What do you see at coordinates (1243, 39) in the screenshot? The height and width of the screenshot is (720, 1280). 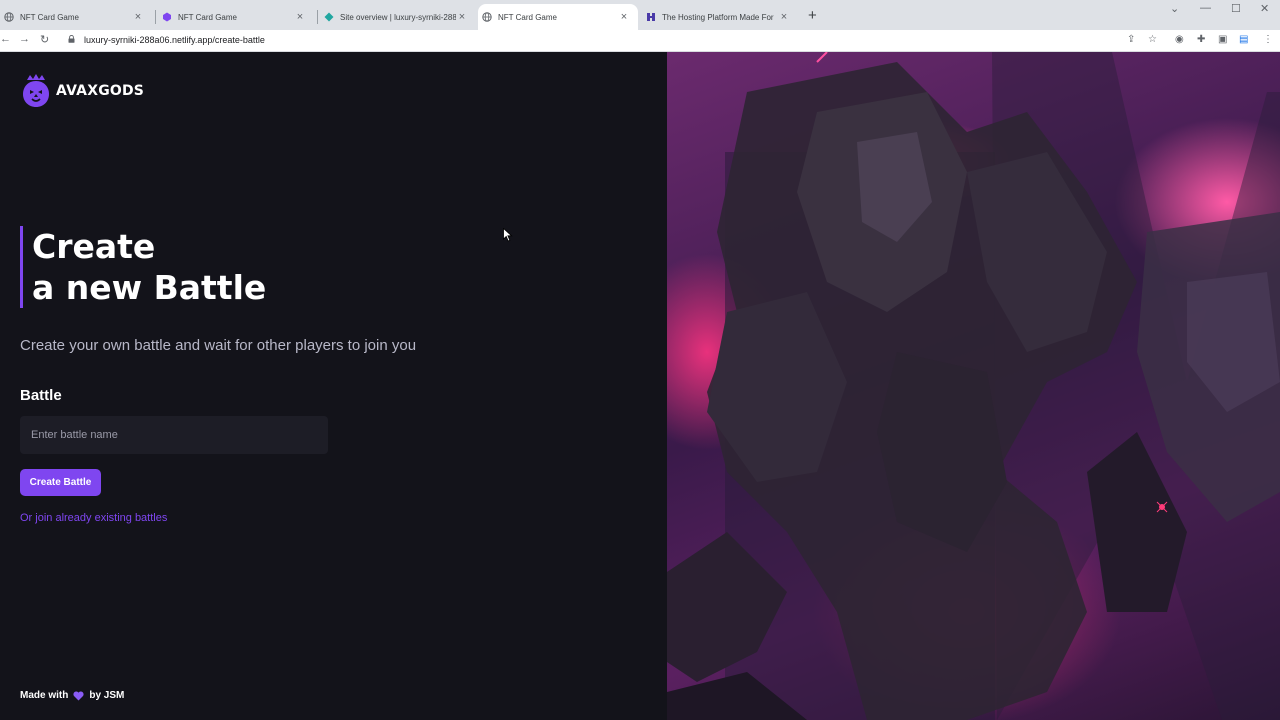 I see `profile-icon: ▤` at bounding box center [1243, 39].